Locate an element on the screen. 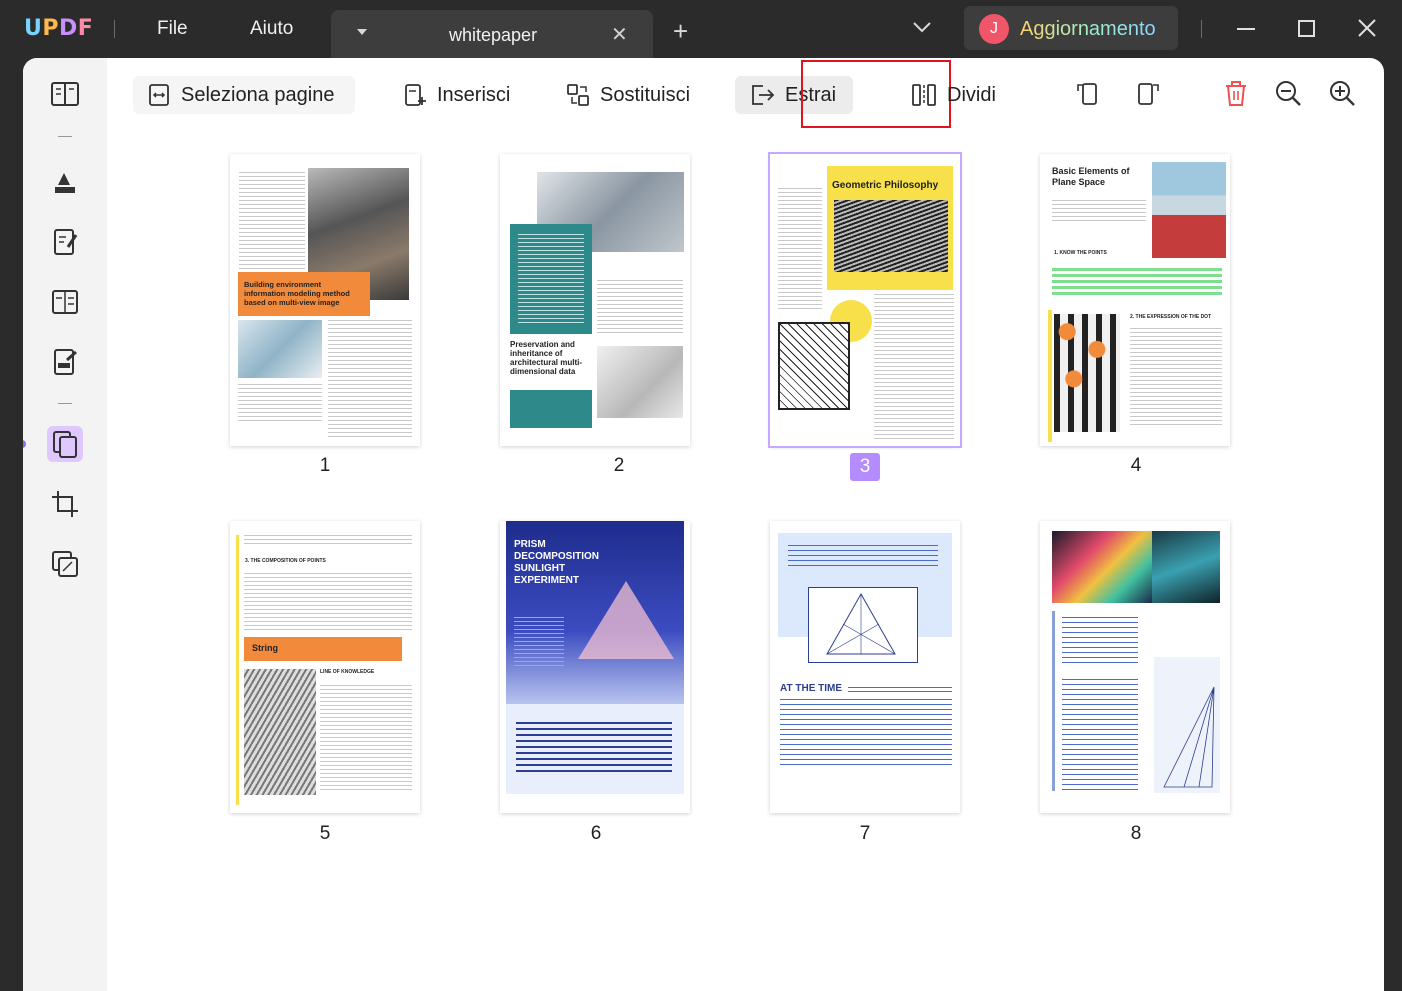 The height and width of the screenshot is (991, 1402). teal-block is located at coordinates (551, 279).